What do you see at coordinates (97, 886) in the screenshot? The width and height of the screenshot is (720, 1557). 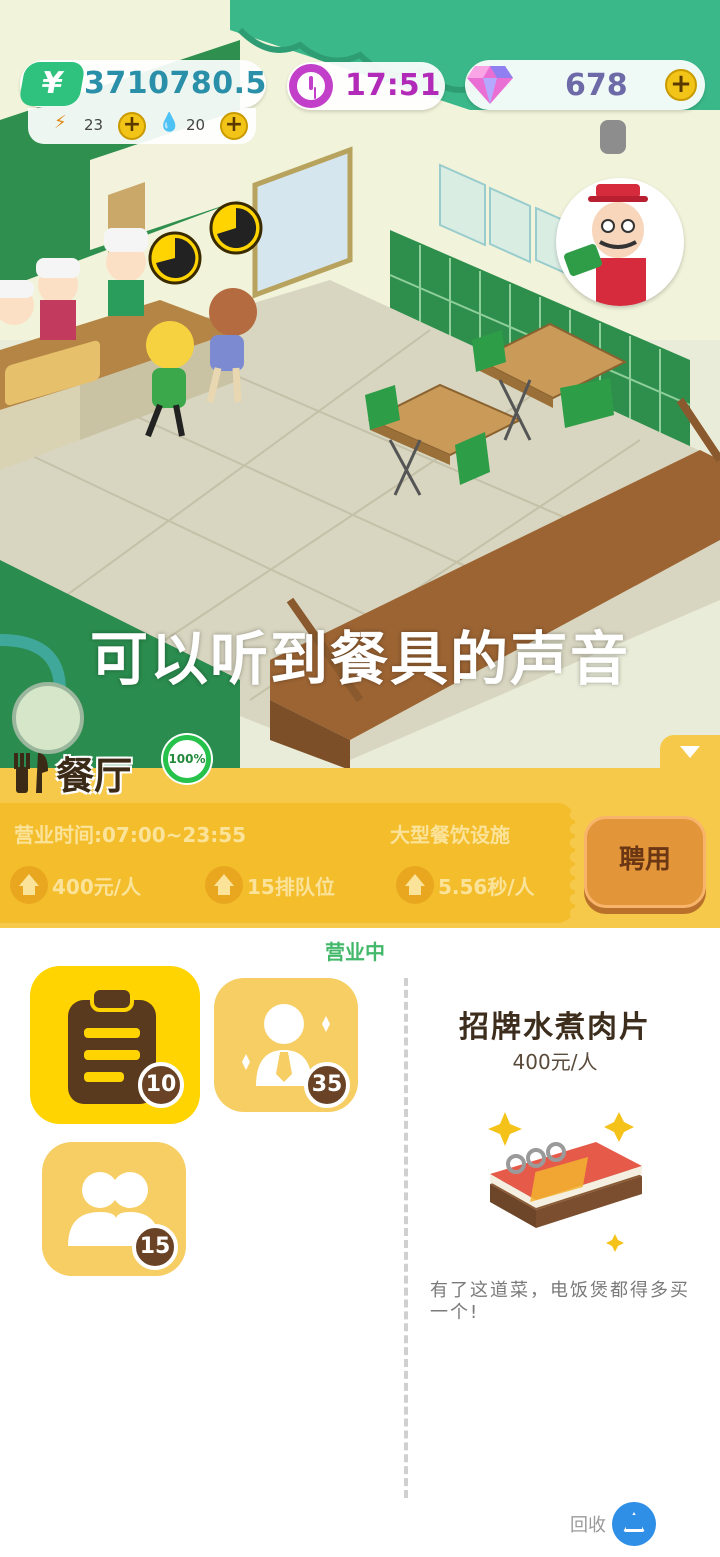 I see `price-per-person: 400元/人` at bounding box center [97, 886].